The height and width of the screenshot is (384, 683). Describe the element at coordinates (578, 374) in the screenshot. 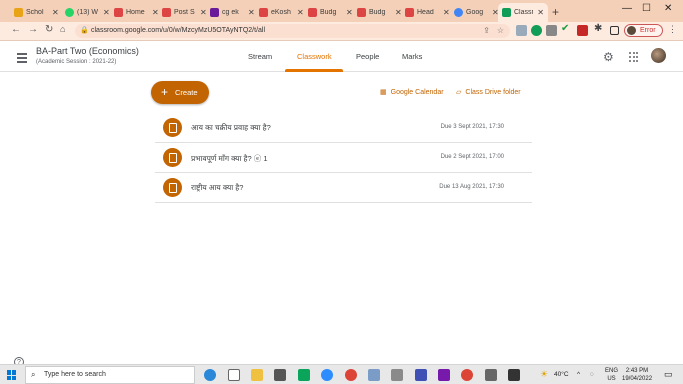

I see `tray-chevron-icon: ^` at that location.